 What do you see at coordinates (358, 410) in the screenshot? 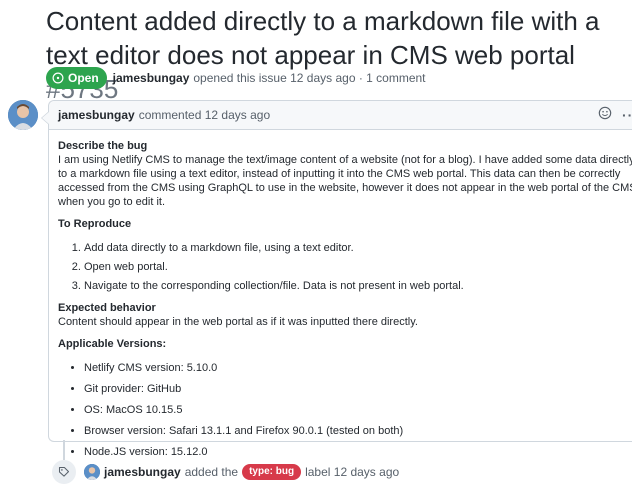
I see `list-item: OS: MacOS 10.15.5` at bounding box center [358, 410].